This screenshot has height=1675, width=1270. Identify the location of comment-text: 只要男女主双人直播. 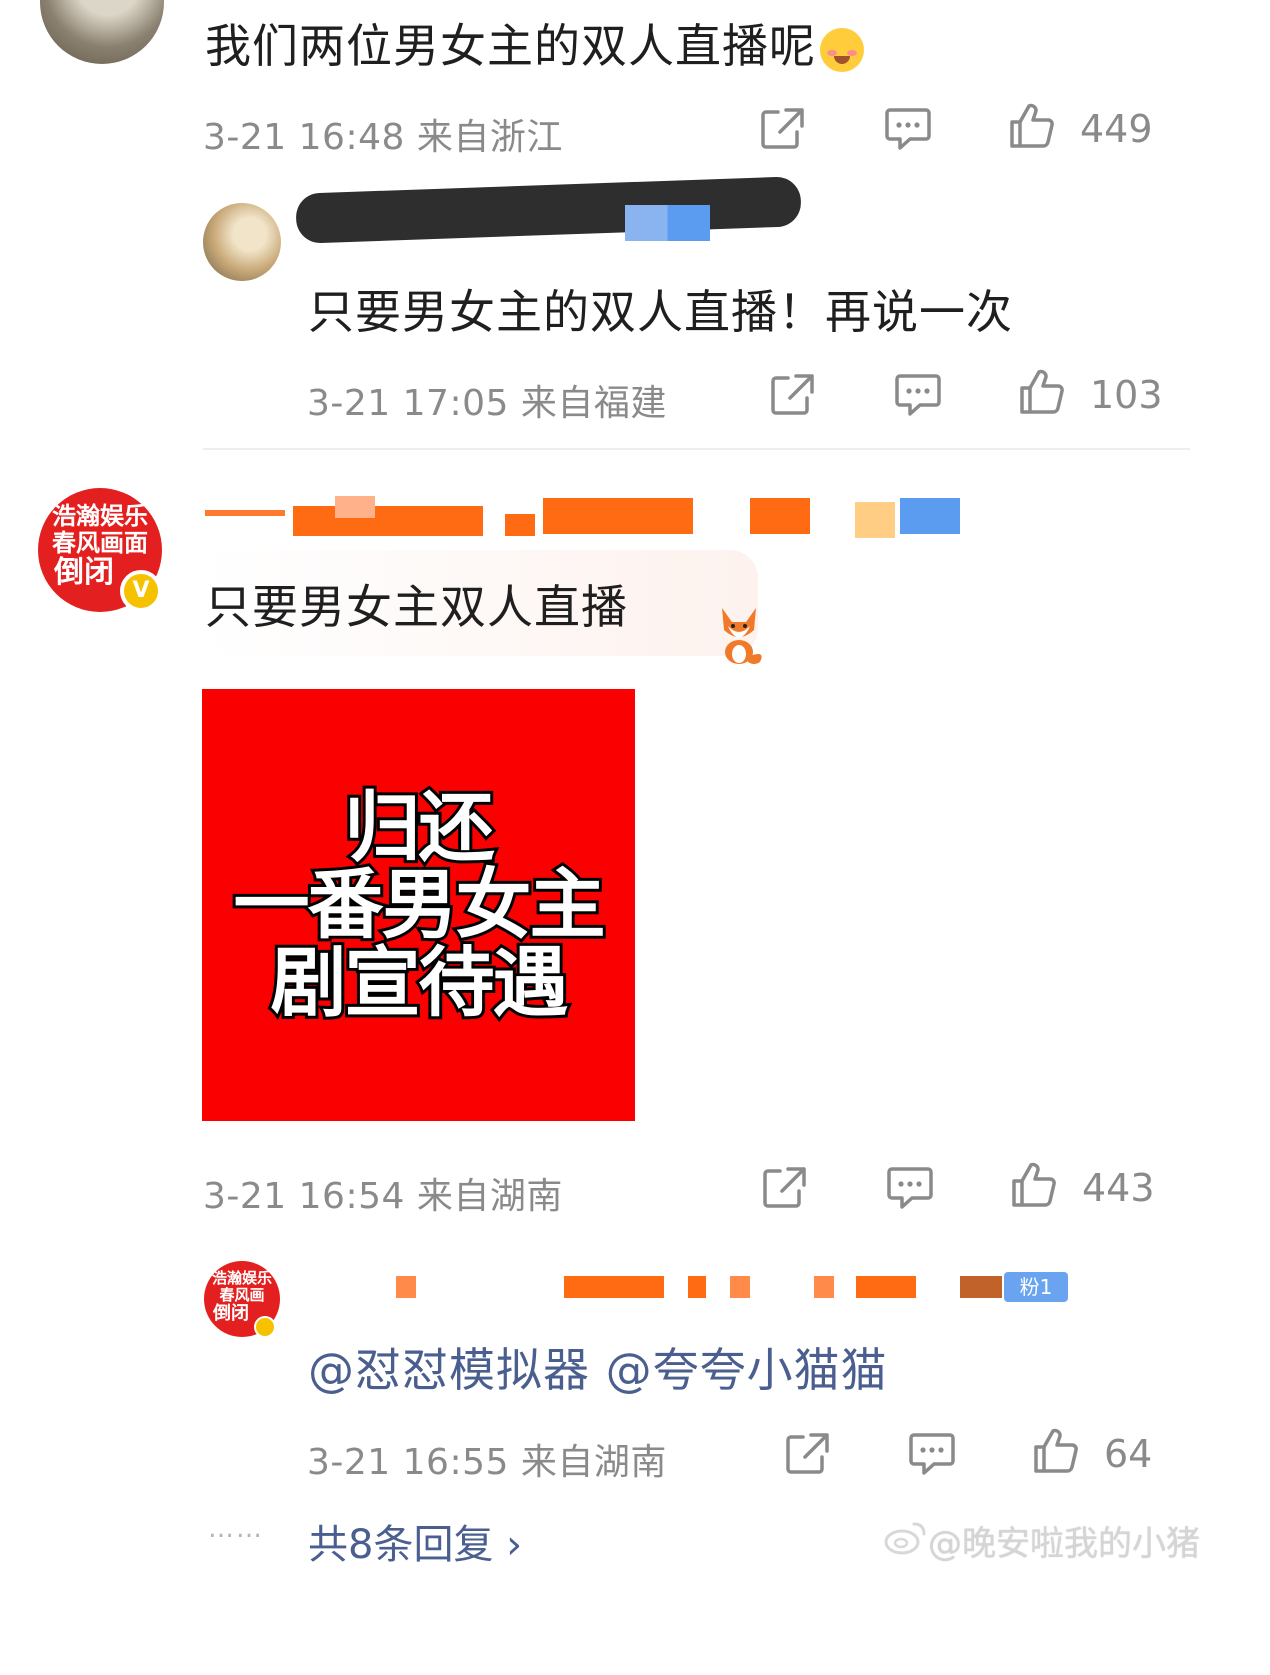
(416, 607).